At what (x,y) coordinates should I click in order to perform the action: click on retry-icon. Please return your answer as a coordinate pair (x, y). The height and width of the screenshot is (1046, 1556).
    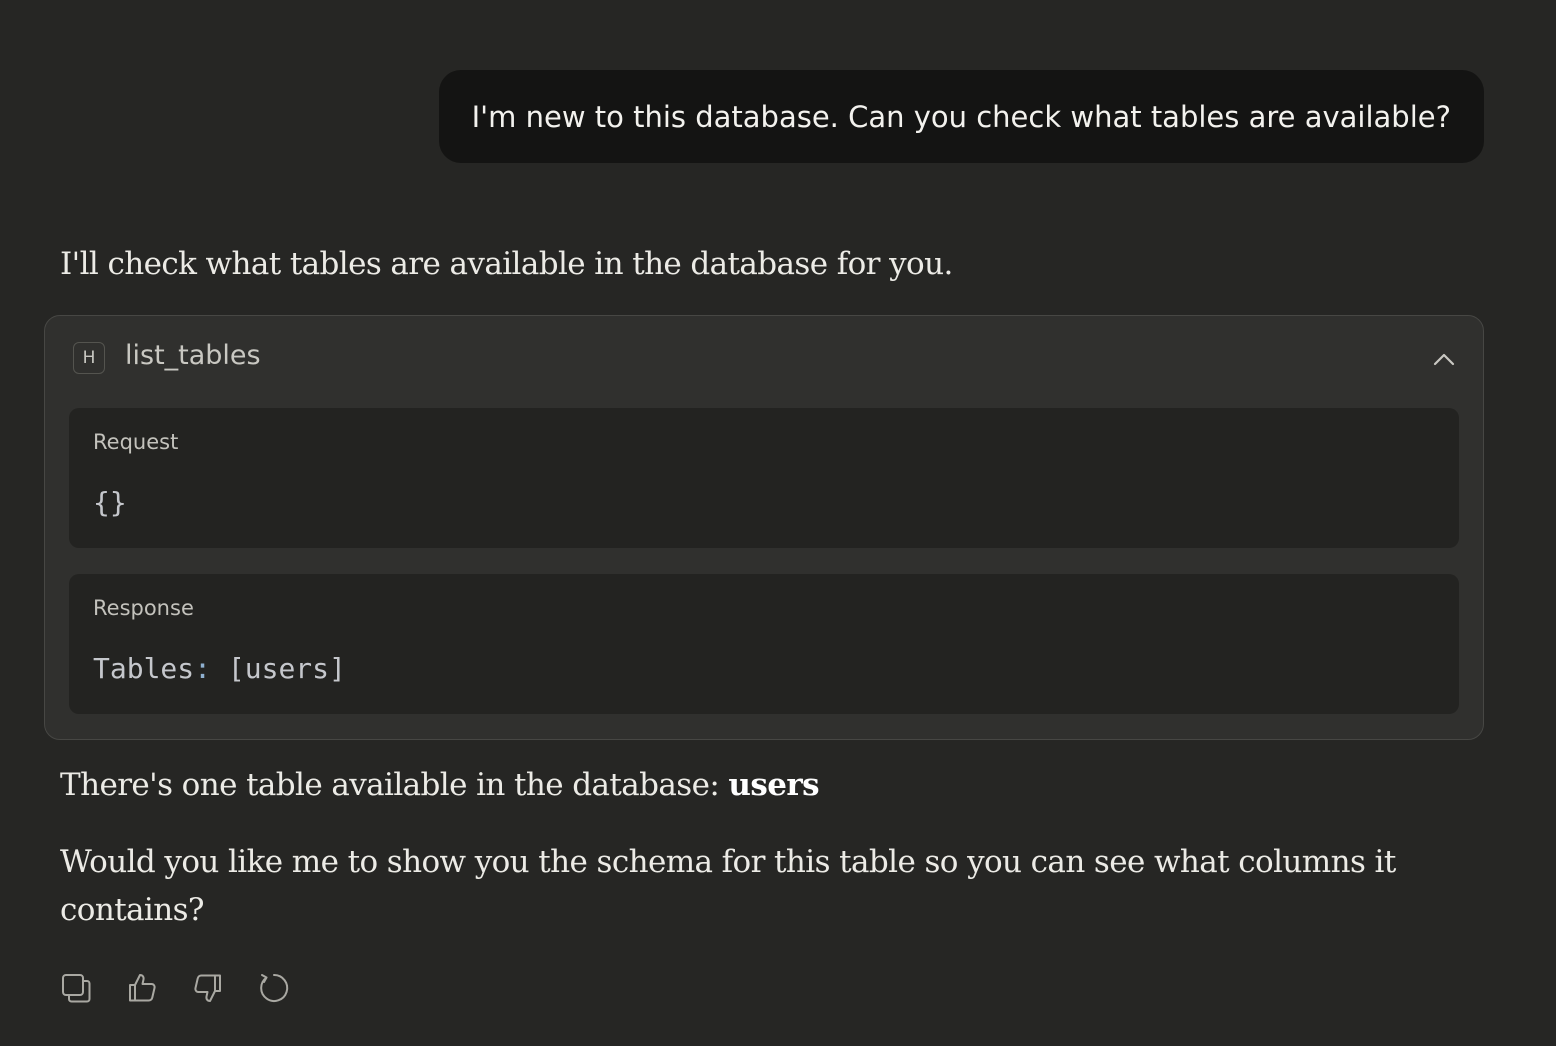
    Looking at the image, I should click on (274, 987).